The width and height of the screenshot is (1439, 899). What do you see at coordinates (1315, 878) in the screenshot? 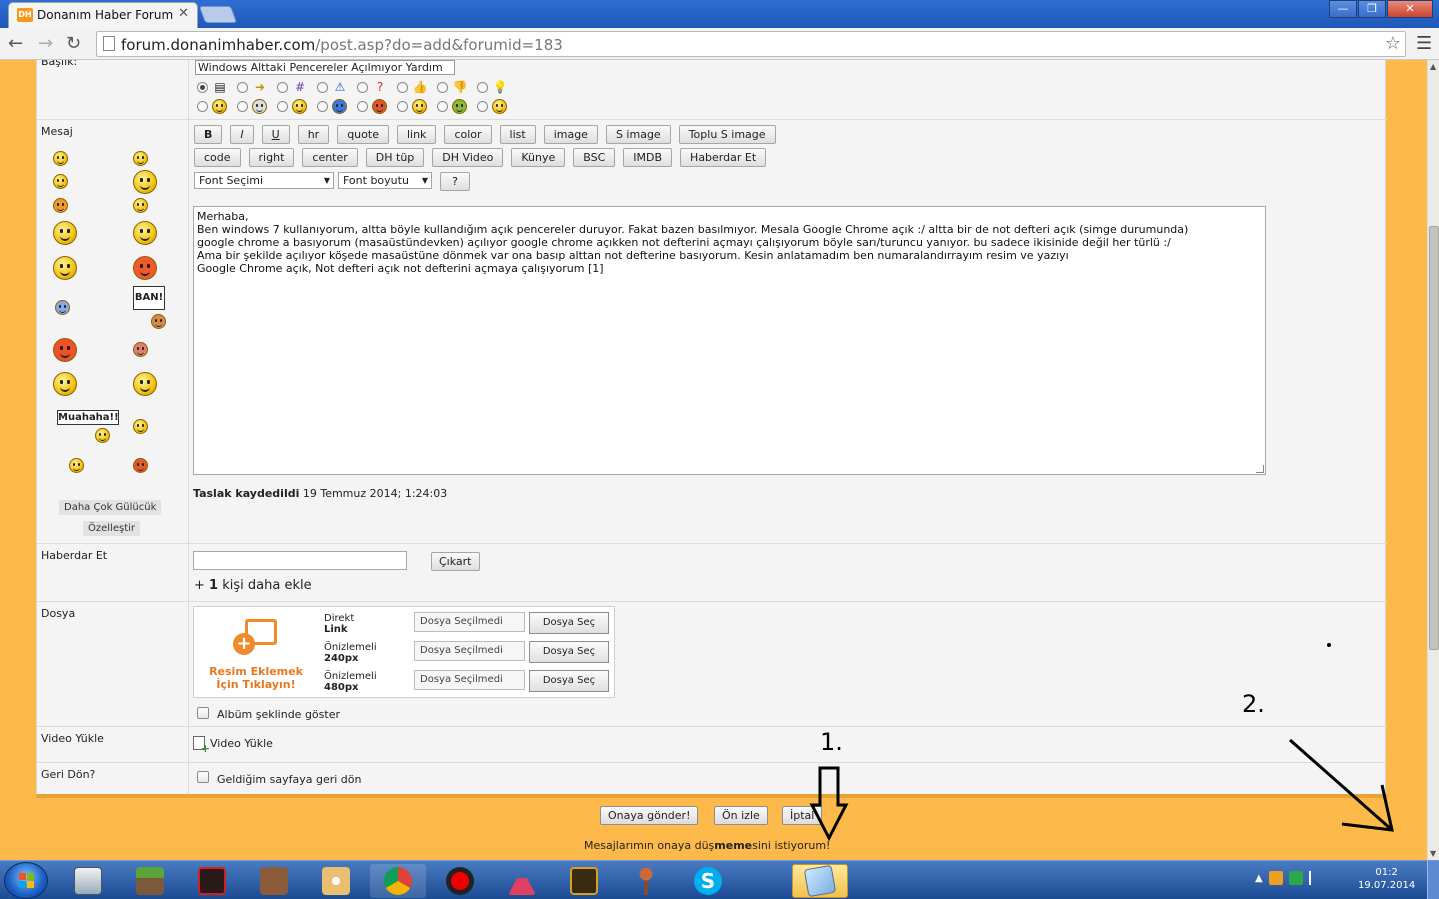
I see `flag-icon` at bounding box center [1315, 878].